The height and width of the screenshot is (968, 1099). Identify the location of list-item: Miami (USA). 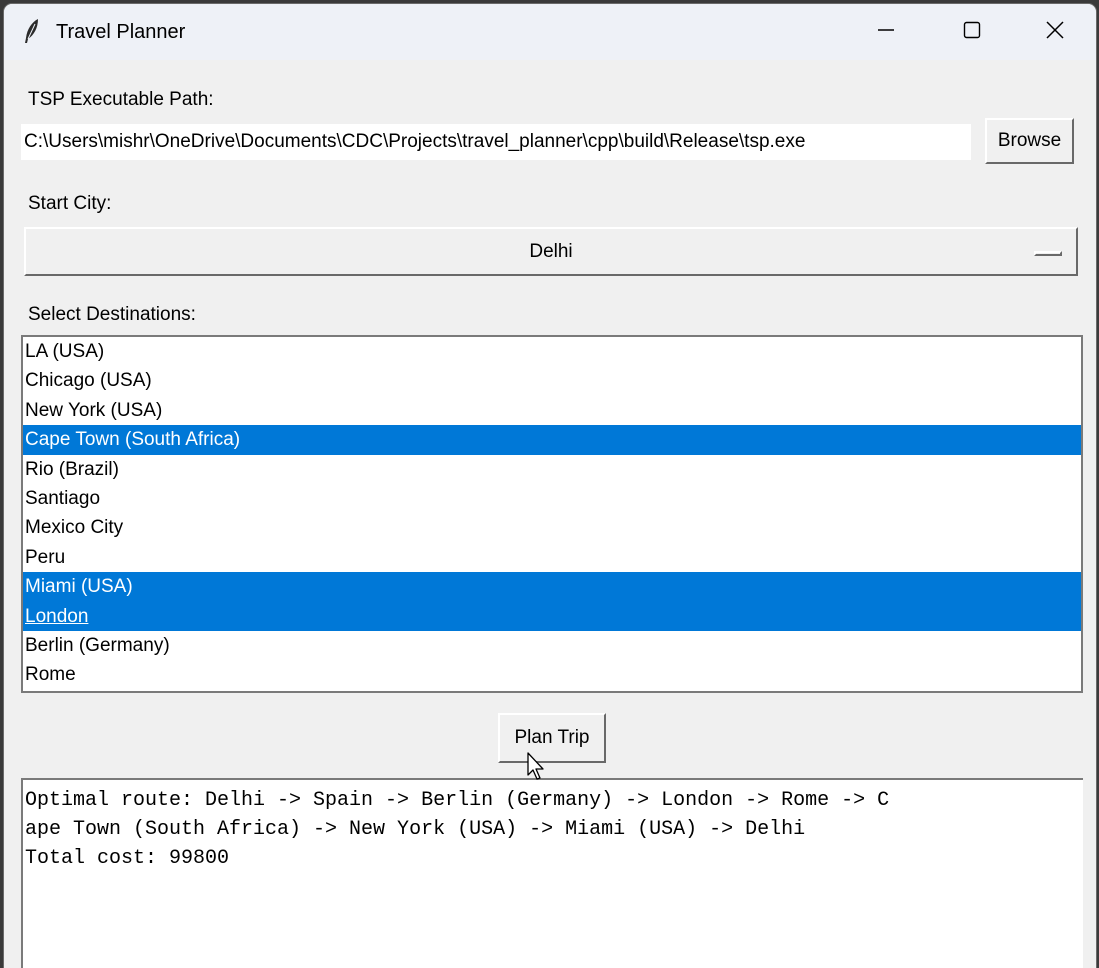
(552, 587).